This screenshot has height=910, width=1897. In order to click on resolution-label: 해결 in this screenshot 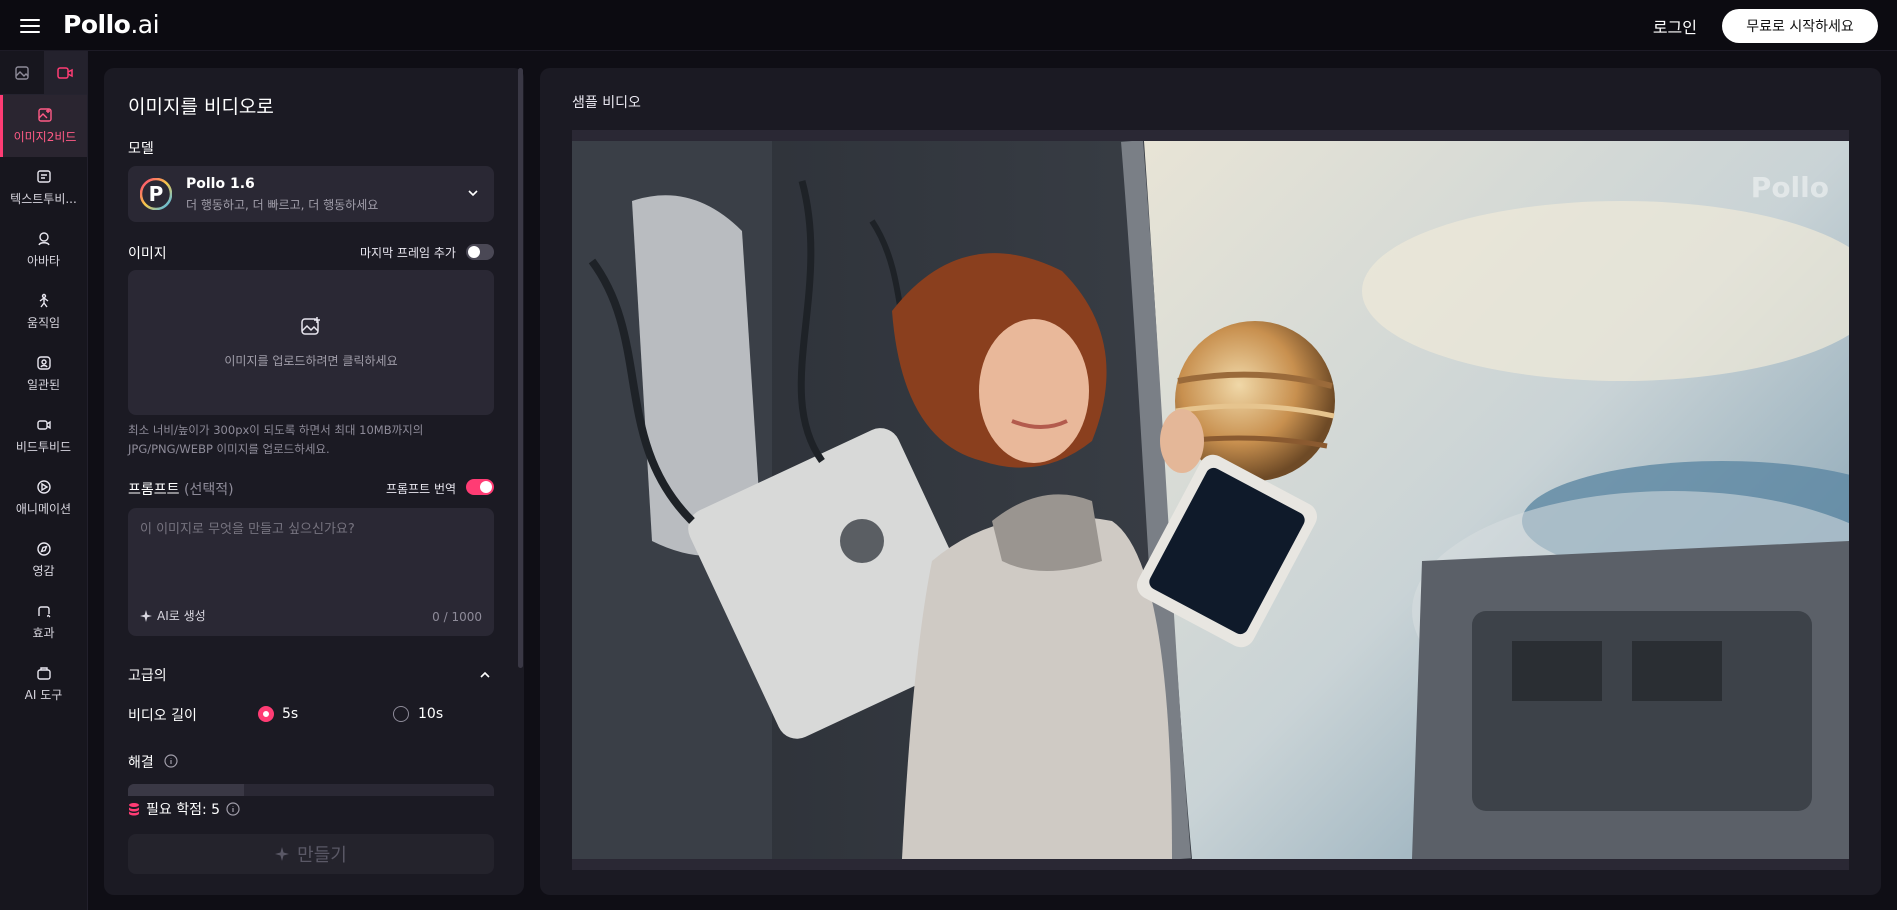, I will do `click(141, 763)`.